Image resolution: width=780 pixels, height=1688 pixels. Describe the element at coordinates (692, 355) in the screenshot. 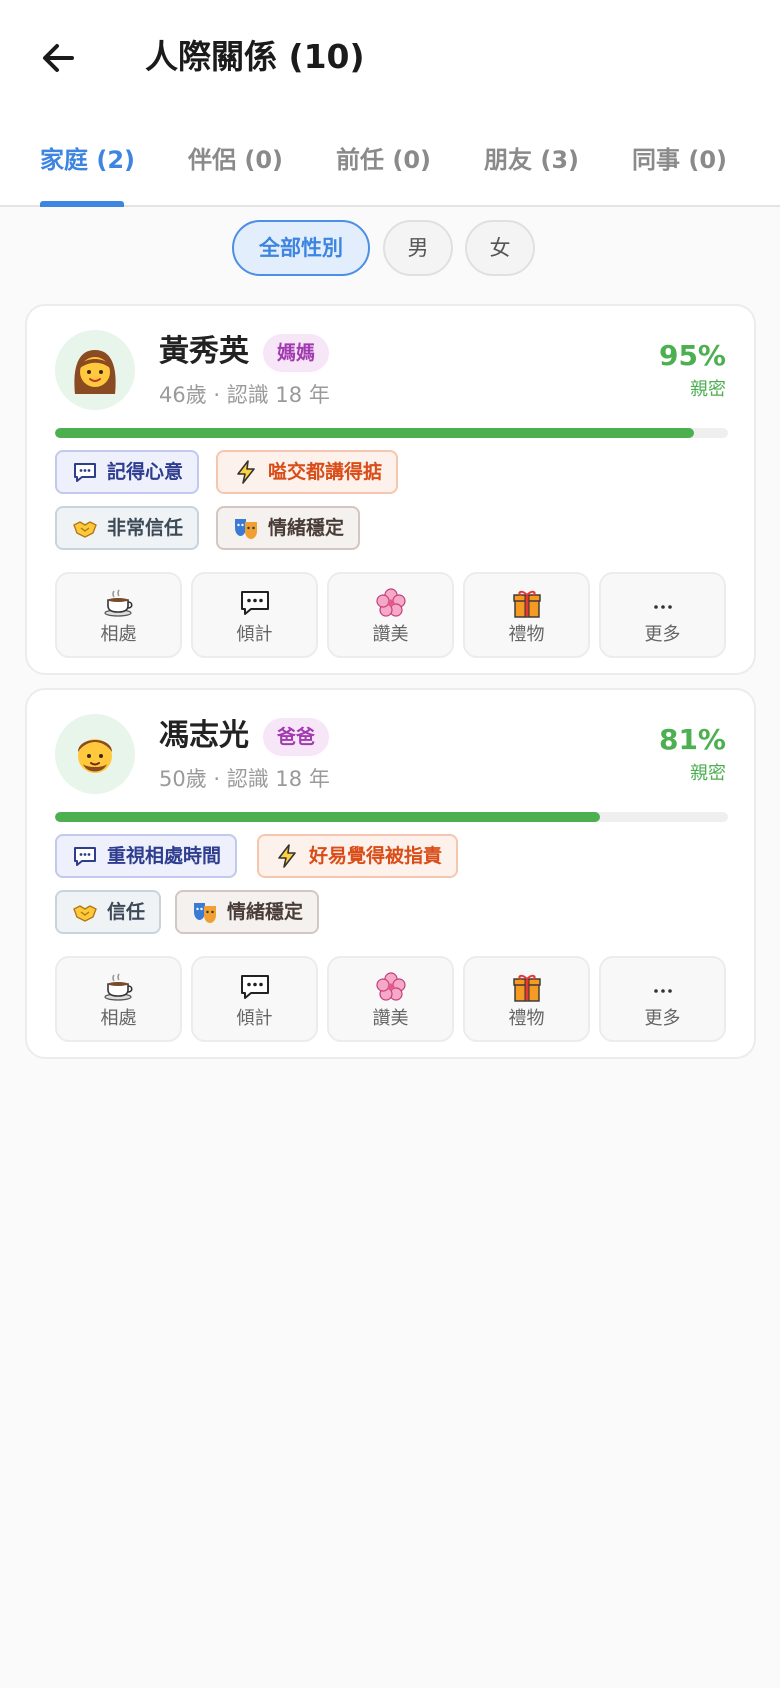

I see `intimacy-percent: 95%` at that location.